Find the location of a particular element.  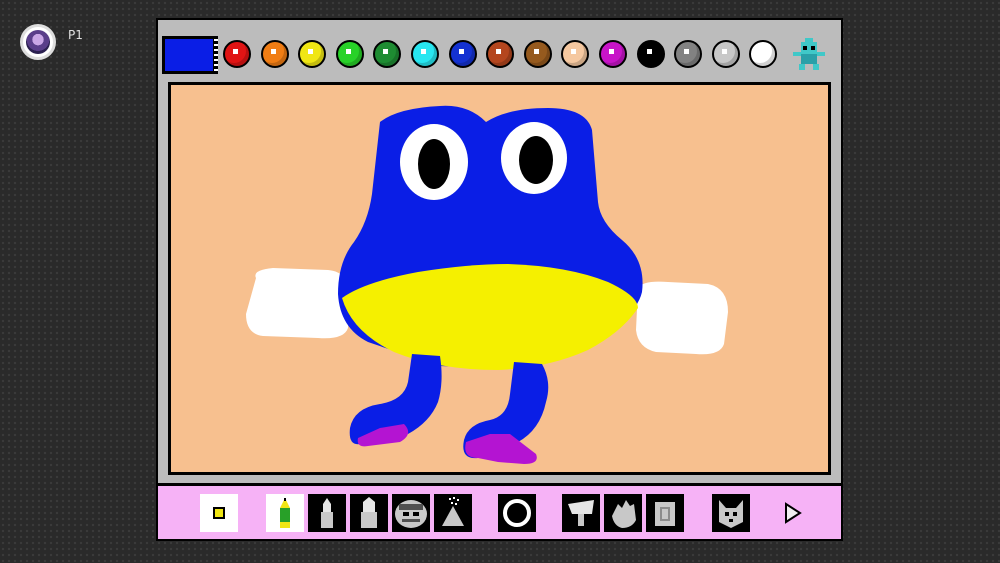

spray-can-tool is located at coordinates (453, 513).